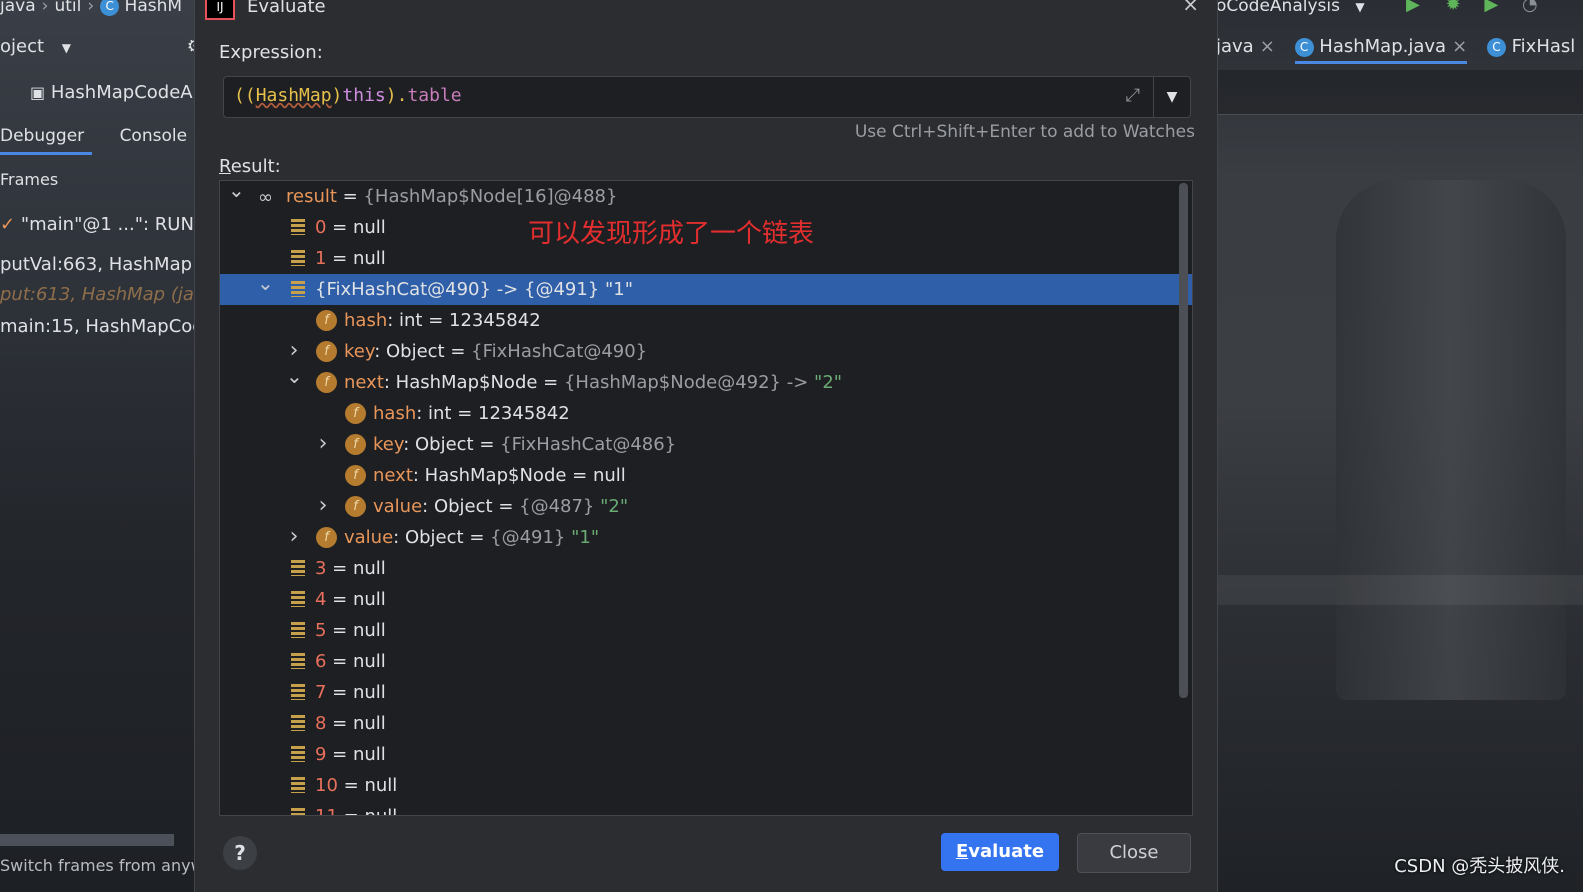 This screenshot has width=1583, height=892. Describe the element at coordinates (706, 630) in the screenshot. I see `tree-row: 5 = null` at that location.